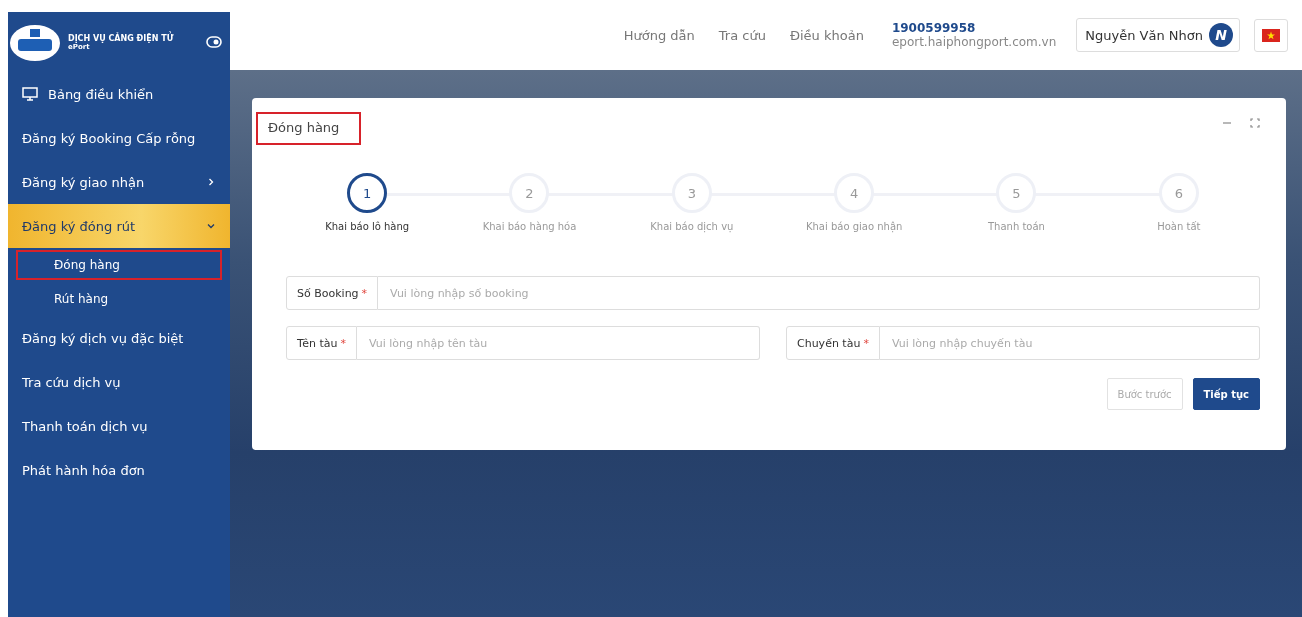 The image size is (1302, 617). What do you see at coordinates (819, 293) in the screenshot?
I see `input-field: Vui lòng nhập số booking` at bounding box center [819, 293].